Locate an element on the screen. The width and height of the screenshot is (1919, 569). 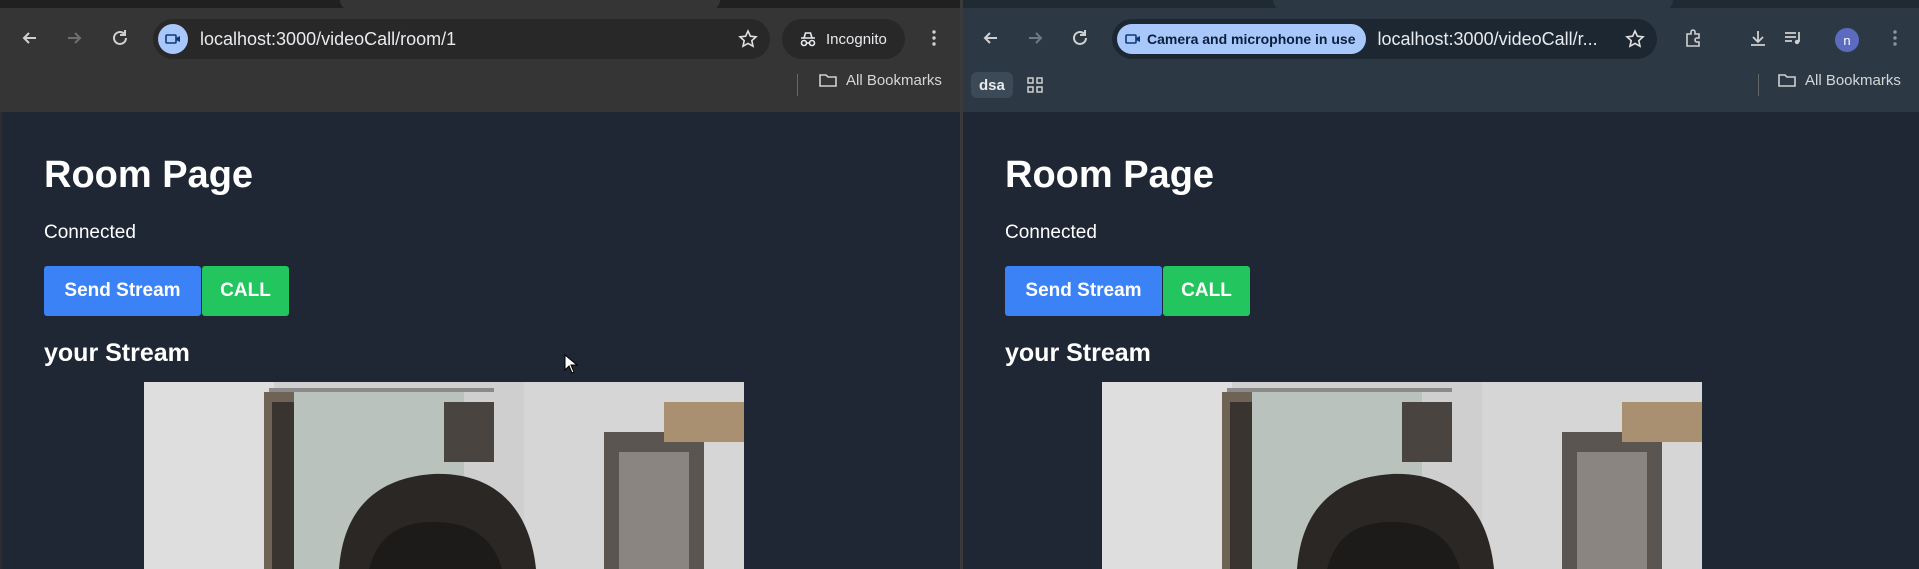
camera-mic-in-use-chip: Camera and microphone in use is located at coordinates (1241, 39).